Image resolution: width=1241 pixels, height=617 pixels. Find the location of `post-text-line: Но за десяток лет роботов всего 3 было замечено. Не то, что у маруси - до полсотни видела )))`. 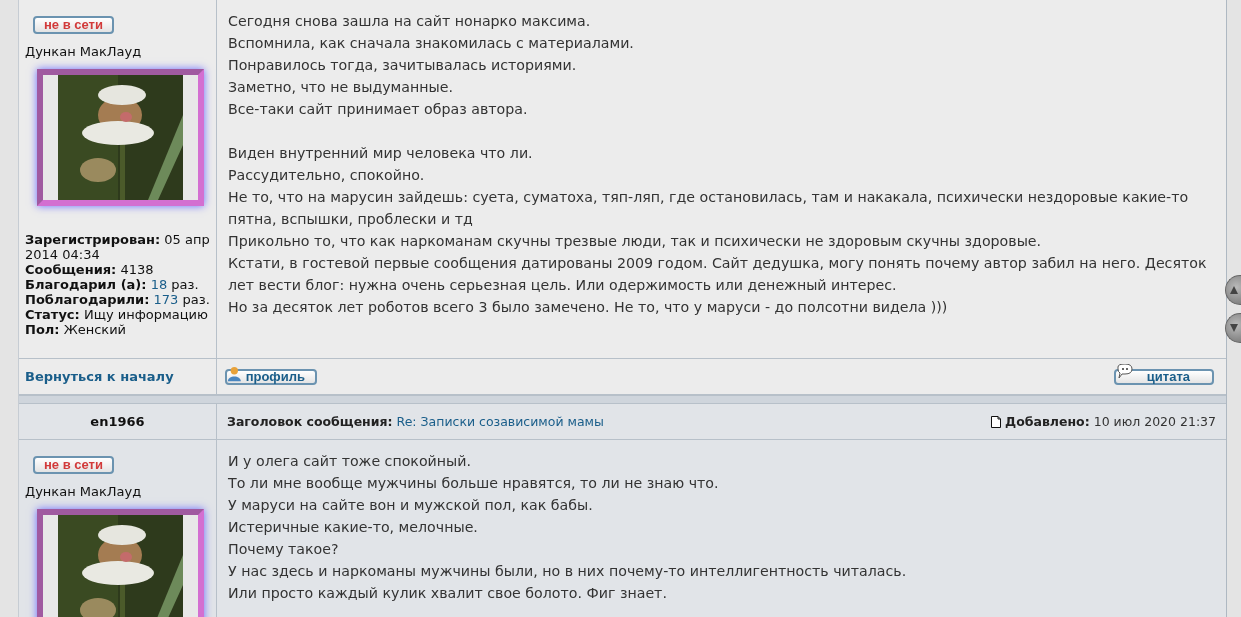

post-text-line: Но за десяток лет роботов всего 3 было замечено. Не то, что у маруси - до полсотни видела ))) is located at coordinates (588, 307).